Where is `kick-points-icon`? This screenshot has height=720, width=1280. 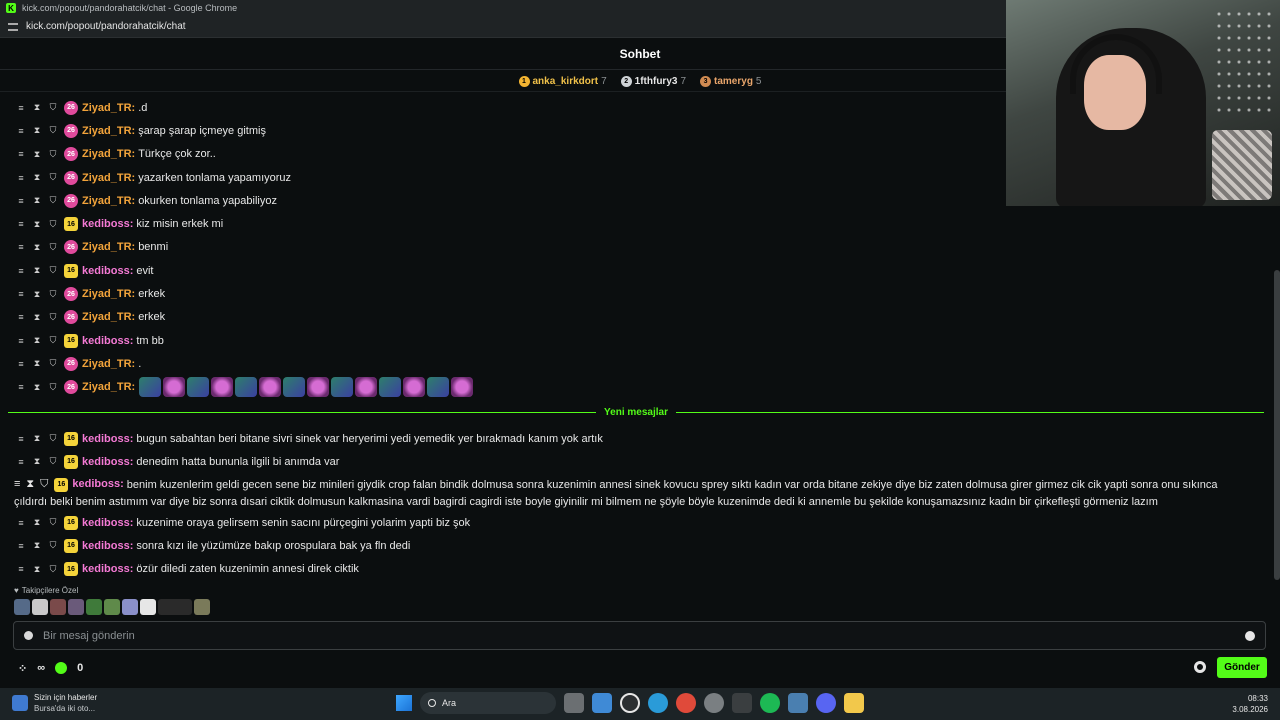 kick-points-icon is located at coordinates (61, 668).